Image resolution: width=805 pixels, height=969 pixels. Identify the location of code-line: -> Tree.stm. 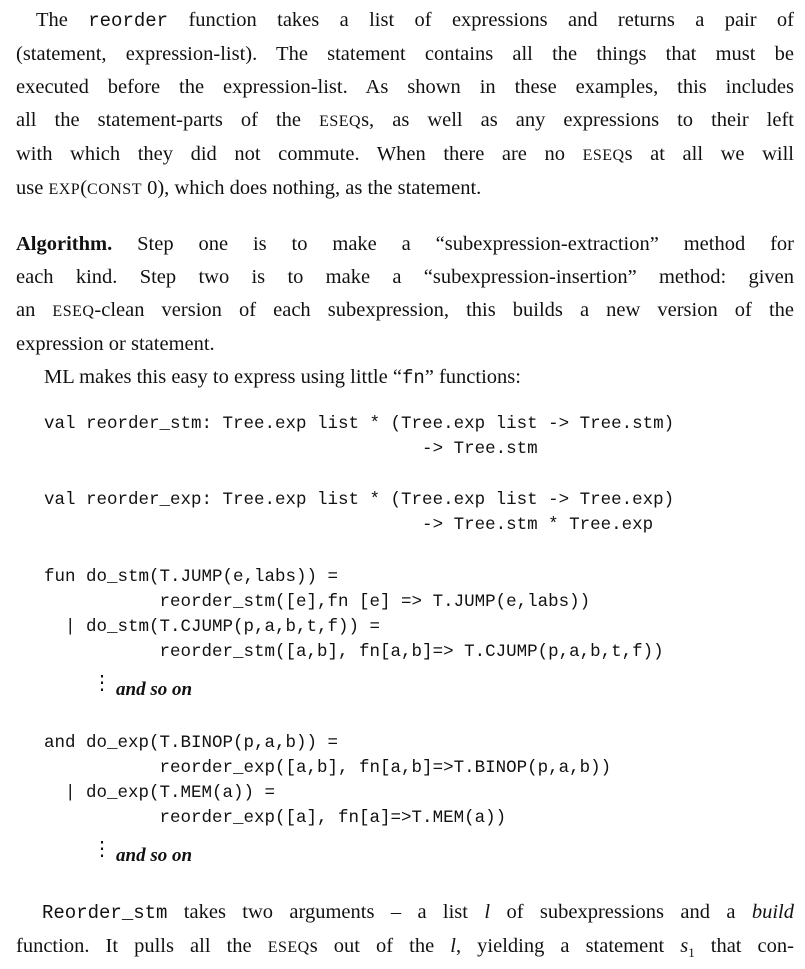
(291, 449).